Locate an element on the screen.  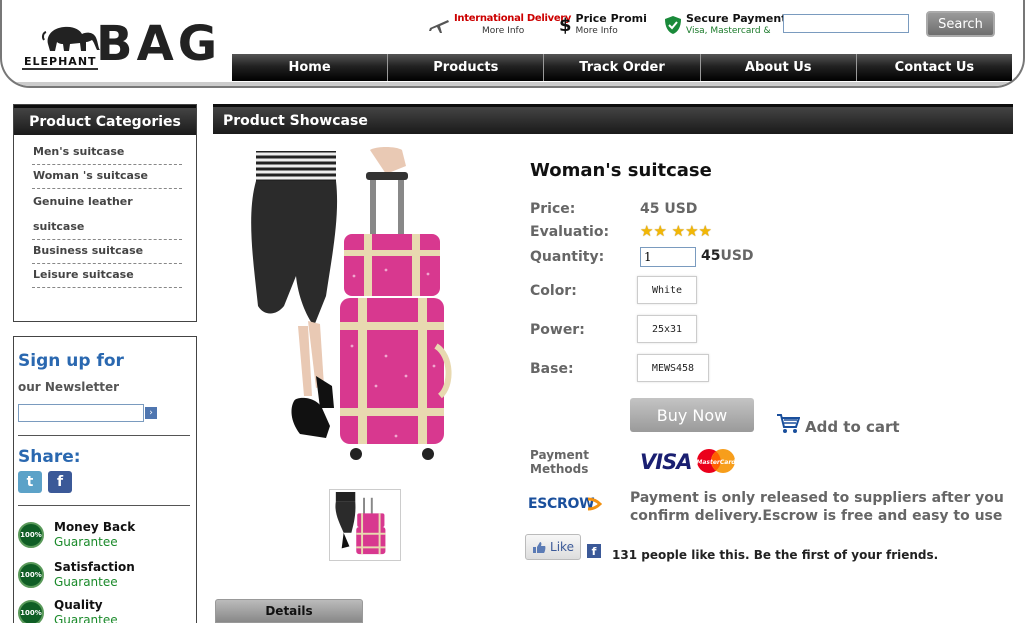
facebook-small-icon: f is located at coordinates (594, 551).